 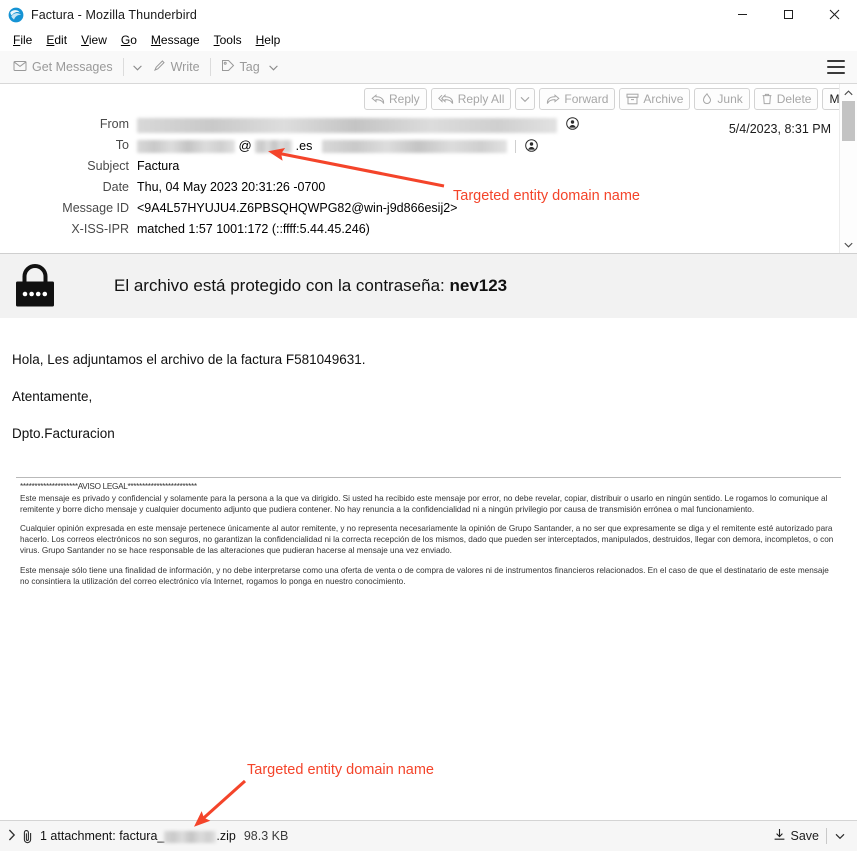 I want to click on header-row-date: Date Thu, 04 May 2023 20:31:26 -0700, so click(x=419, y=188).